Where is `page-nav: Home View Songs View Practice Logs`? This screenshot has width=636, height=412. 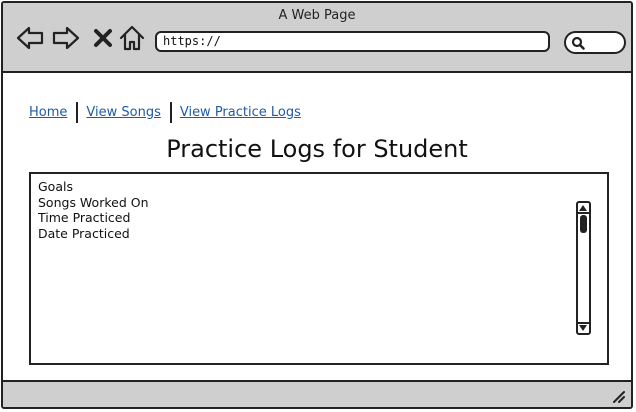
page-nav: Home View Songs View Practice Logs is located at coordinates (165, 112).